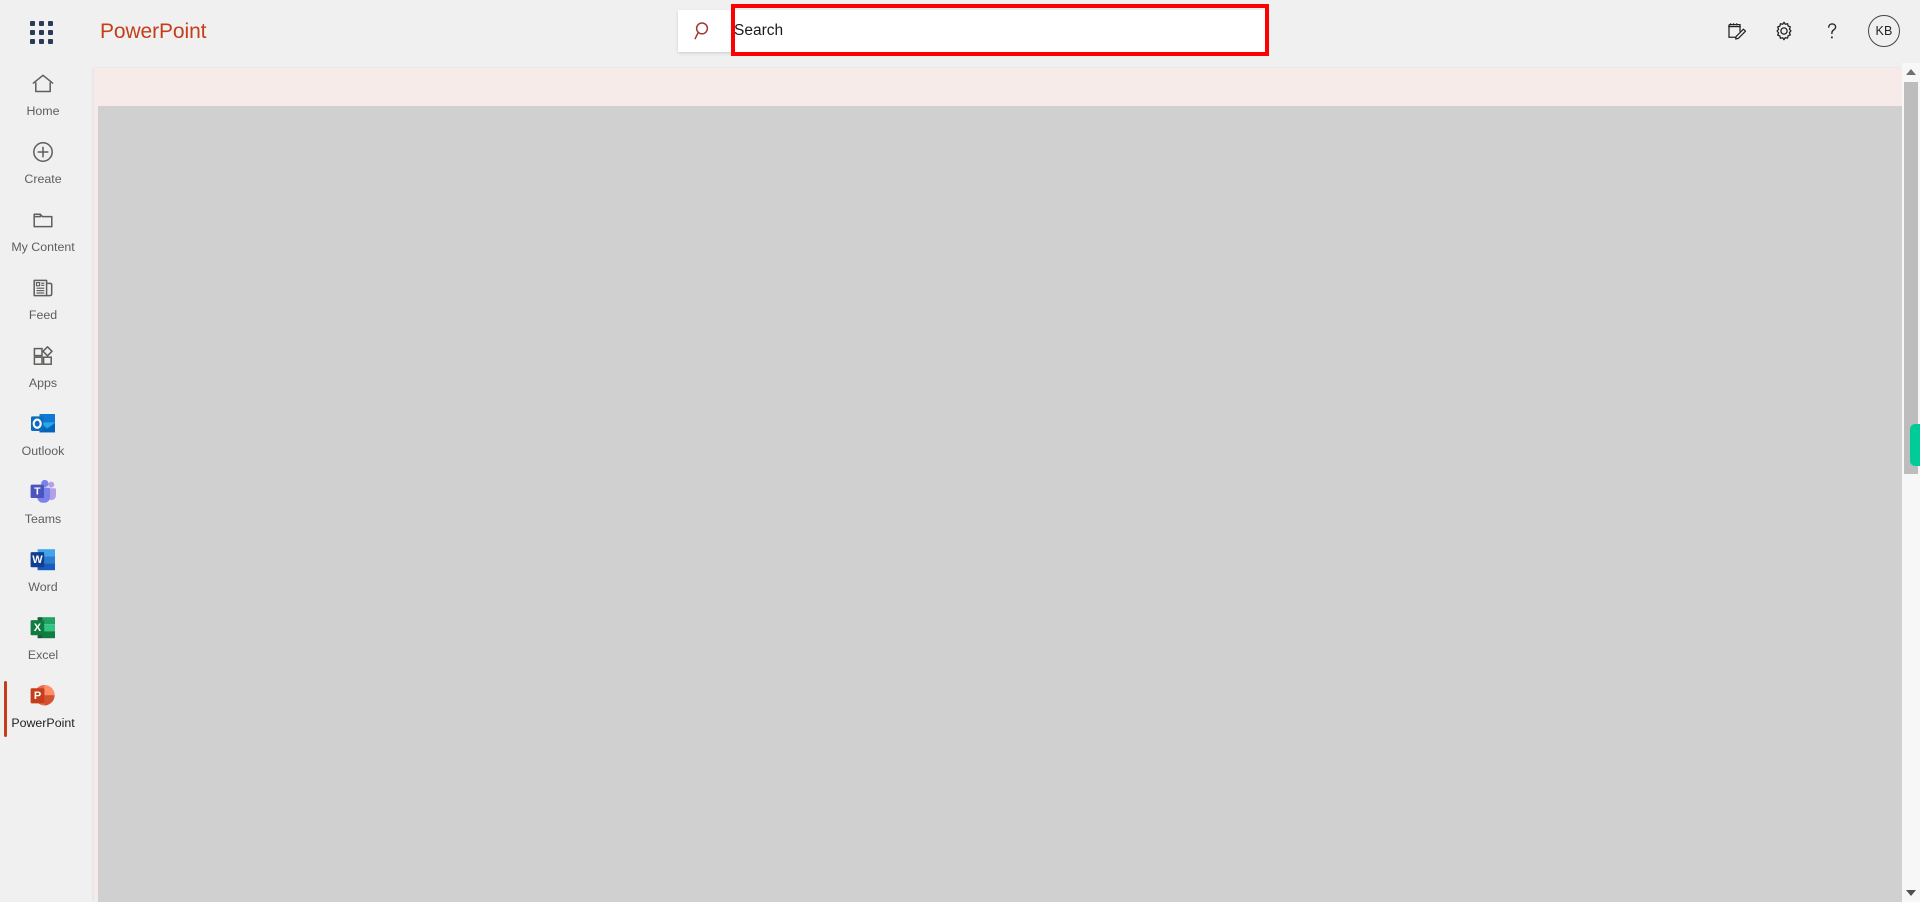  What do you see at coordinates (43, 655) in the screenshot?
I see `sidebar-item-label: Excel` at bounding box center [43, 655].